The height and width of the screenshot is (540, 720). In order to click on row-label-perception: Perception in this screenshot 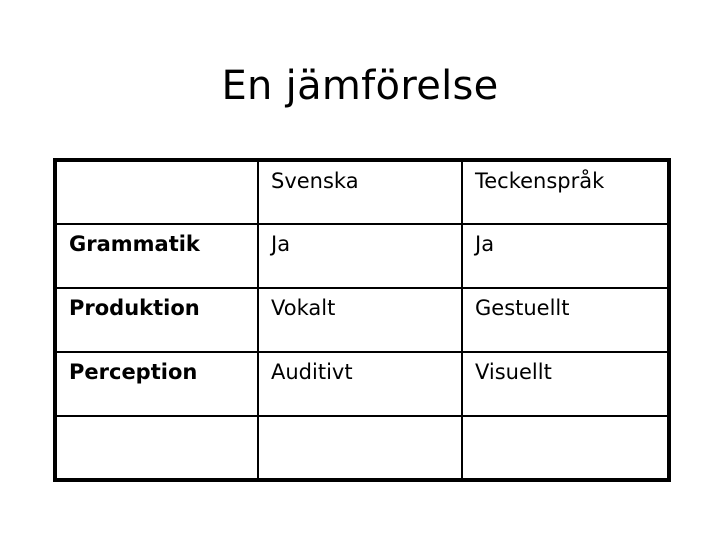, I will do `click(156, 384)`.